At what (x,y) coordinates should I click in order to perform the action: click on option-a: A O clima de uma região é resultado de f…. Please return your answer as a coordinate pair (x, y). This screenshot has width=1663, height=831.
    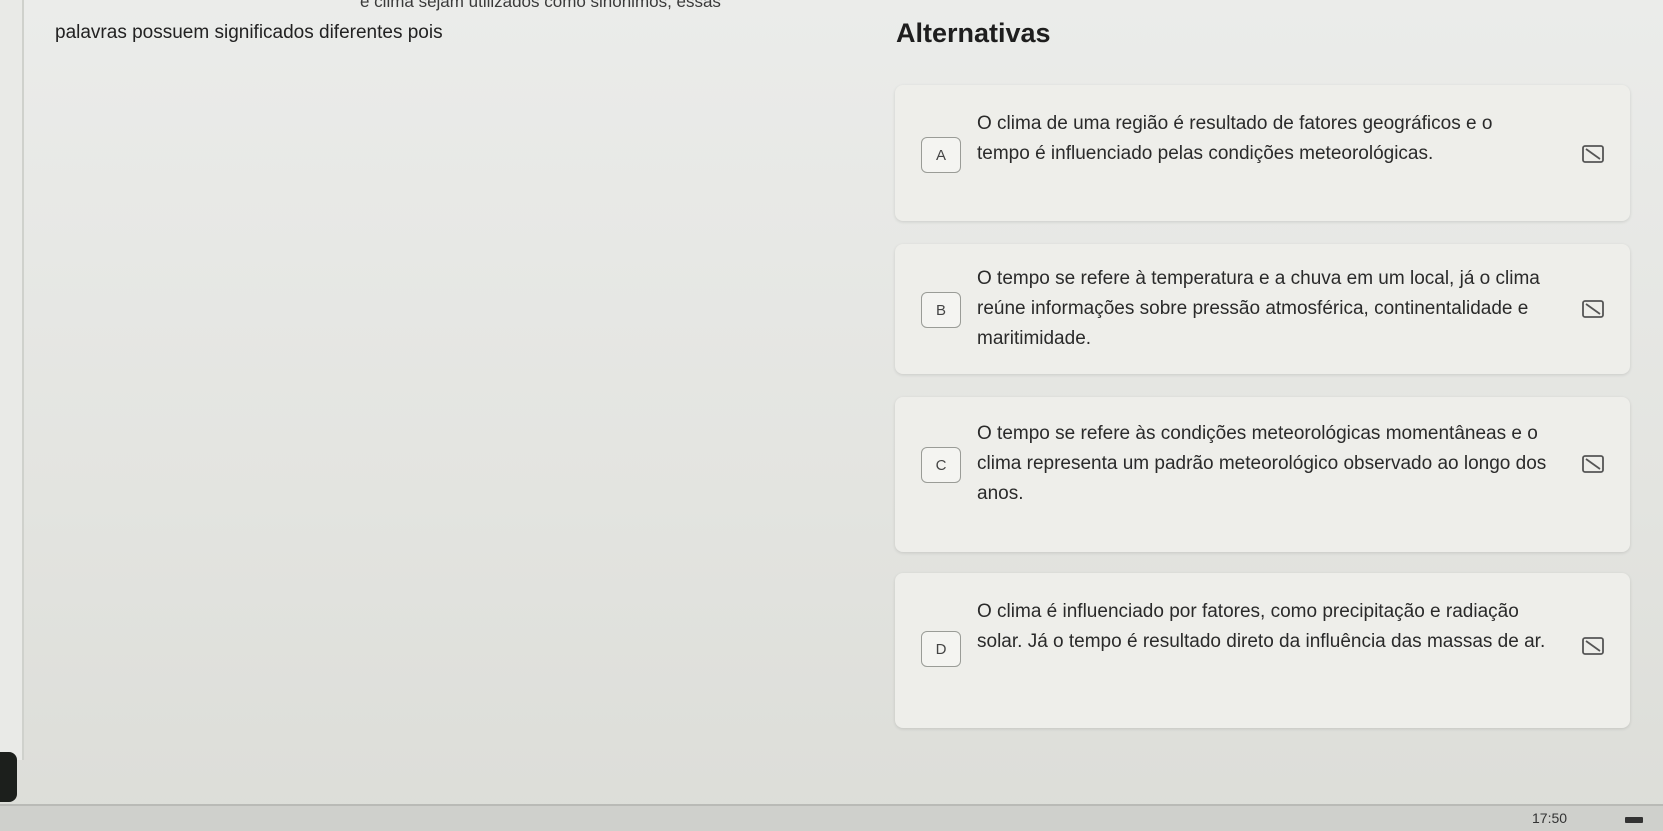
    Looking at the image, I should click on (1262, 153).